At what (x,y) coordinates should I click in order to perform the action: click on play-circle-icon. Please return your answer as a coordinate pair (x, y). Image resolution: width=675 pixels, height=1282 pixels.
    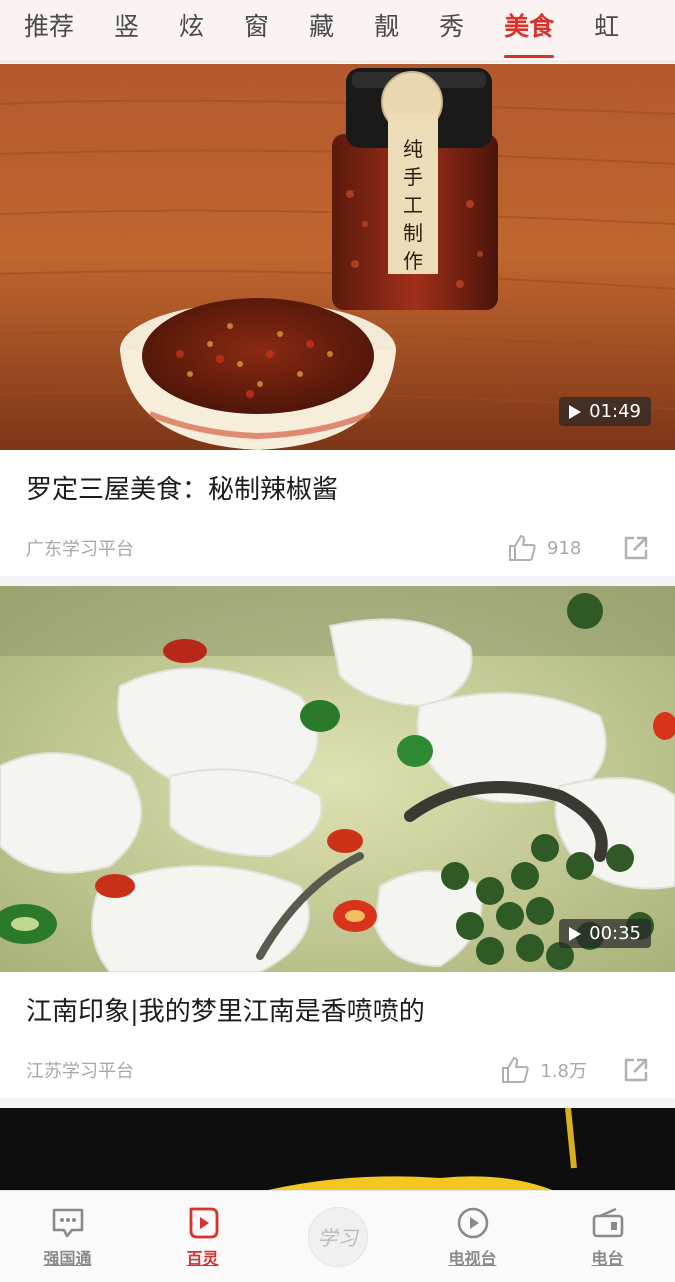
    Looking at the image, I should click on (472, 1222).